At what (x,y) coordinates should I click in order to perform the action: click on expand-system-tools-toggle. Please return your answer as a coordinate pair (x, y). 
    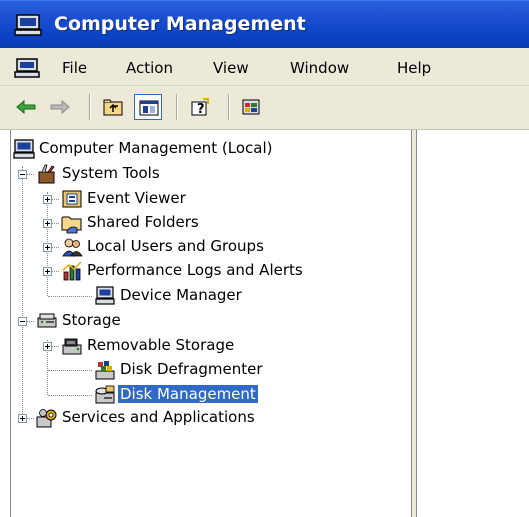
    Looking at the image, I should click on (22, 174).